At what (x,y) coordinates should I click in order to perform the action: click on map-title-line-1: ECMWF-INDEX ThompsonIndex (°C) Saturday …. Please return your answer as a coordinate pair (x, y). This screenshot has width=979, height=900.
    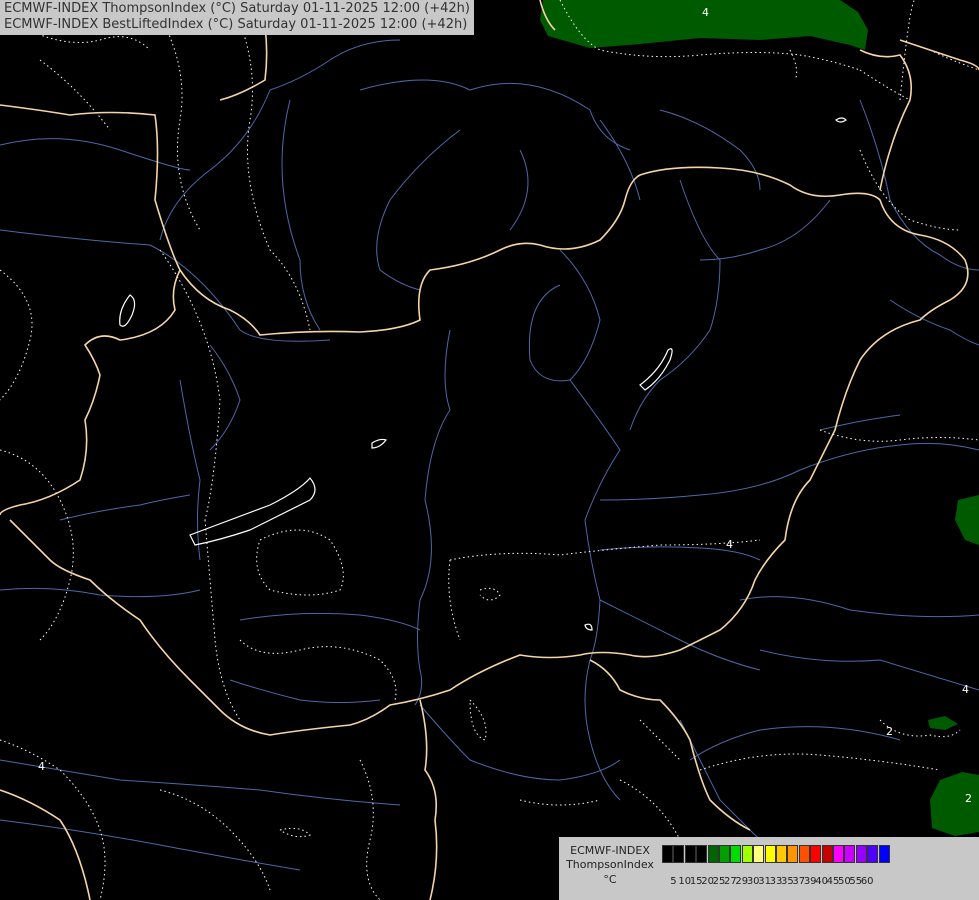
    Looking at the image, I should click on (237, 8).